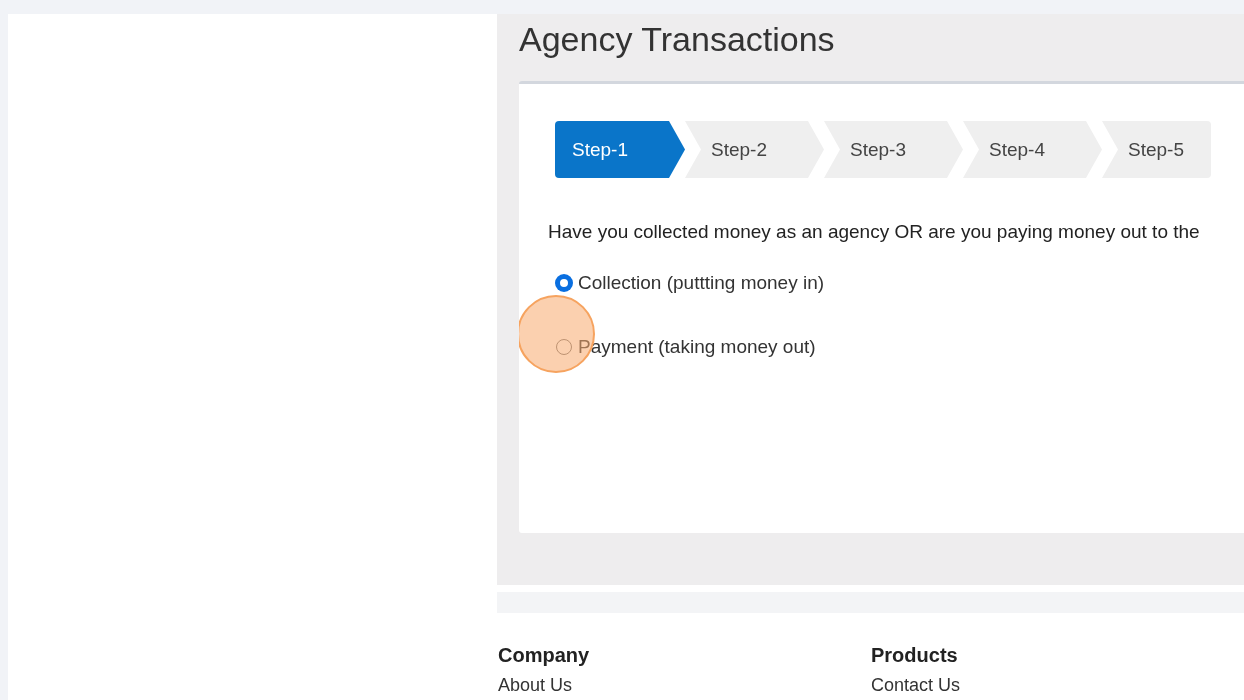 The image size is (1244, 700). I want to click on step-tab: Step-2, so click(754, 149).